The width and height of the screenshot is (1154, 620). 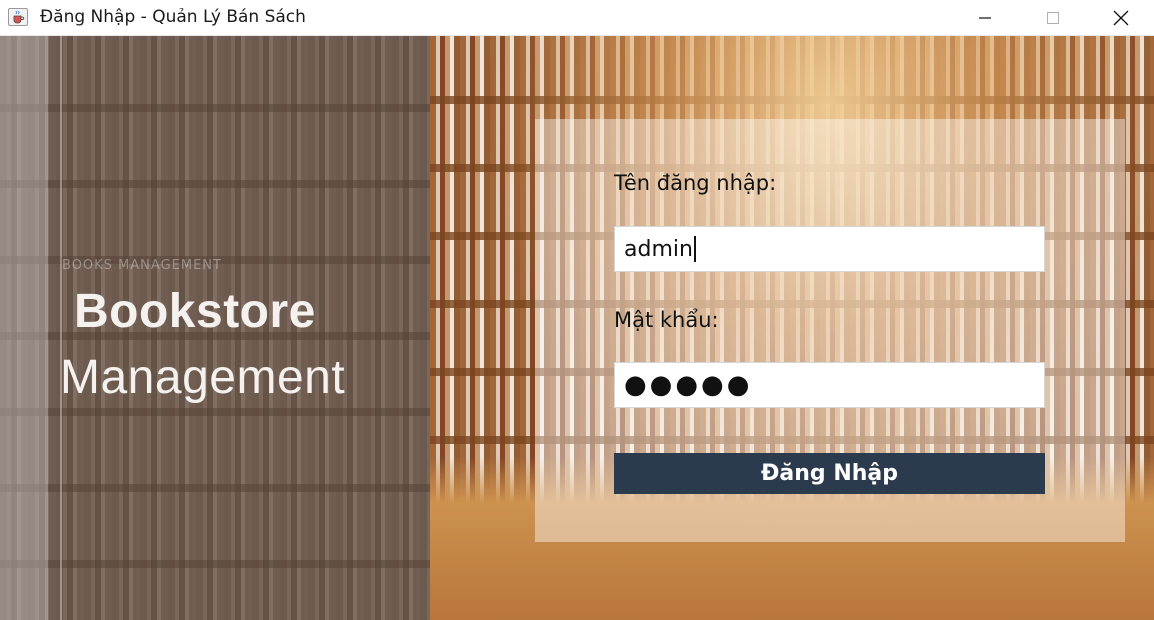 What do you see at coordinates (829, 249) in the screenshot?
I see `username-input: admin` at bounding box center [829, 249].